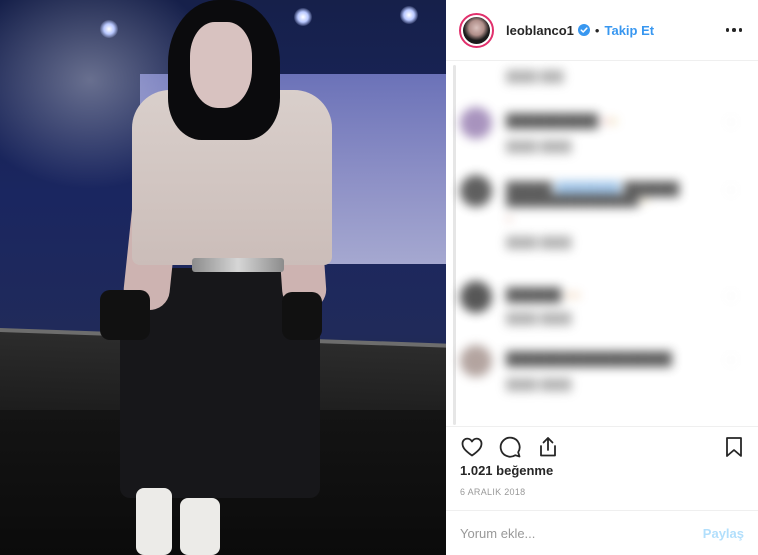 The height and width of the screenshot is (555, 758). I want to click on author-avatar, so click(476, 30).